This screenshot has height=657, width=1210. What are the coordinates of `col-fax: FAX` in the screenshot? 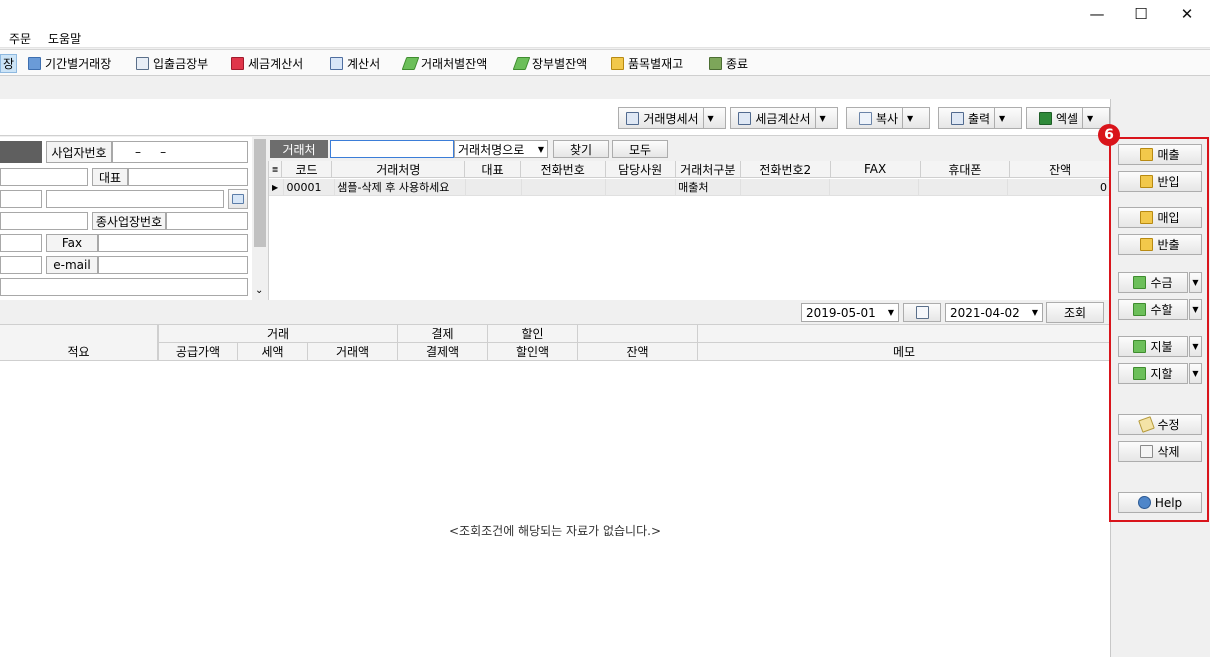 It's located at (875, 169).